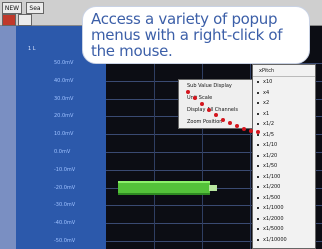 The height and width of the screenshot is (249, 322). Describe the element at coordinates (164, 188) in the screenshot. I see `waveform-trace` at that location.